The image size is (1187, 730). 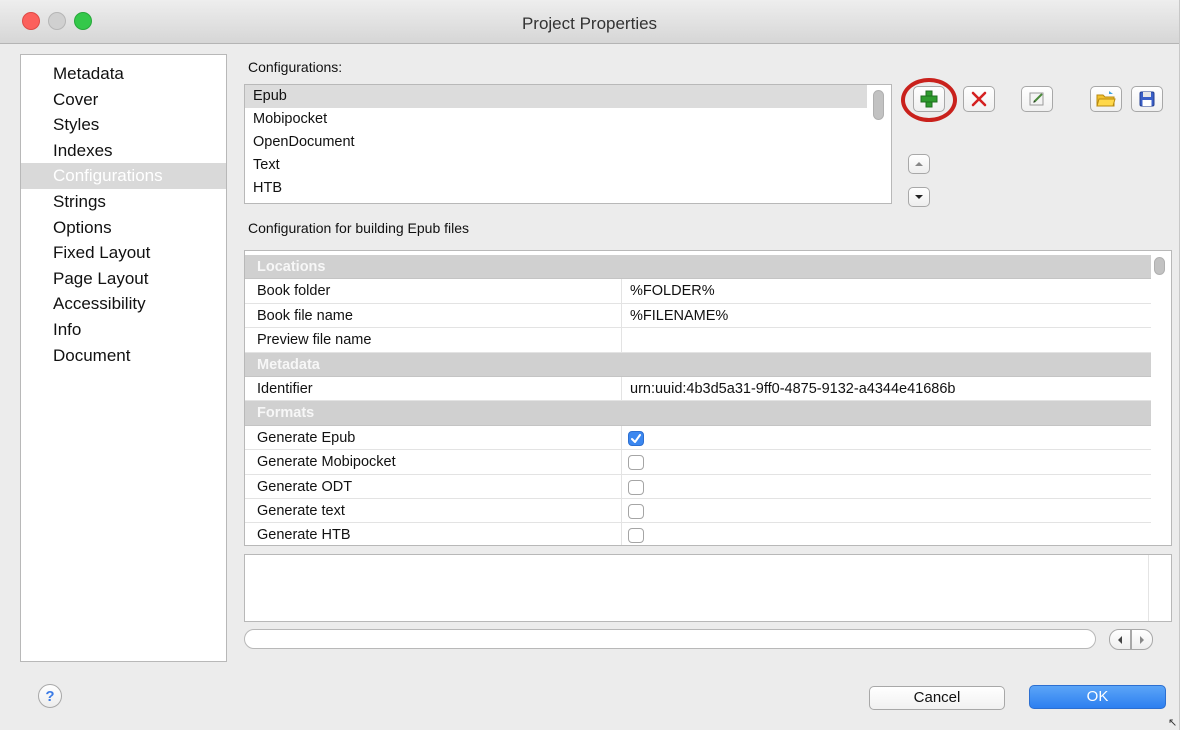 I want to click on window-title: Project Properties, so click(x=589, y=23).